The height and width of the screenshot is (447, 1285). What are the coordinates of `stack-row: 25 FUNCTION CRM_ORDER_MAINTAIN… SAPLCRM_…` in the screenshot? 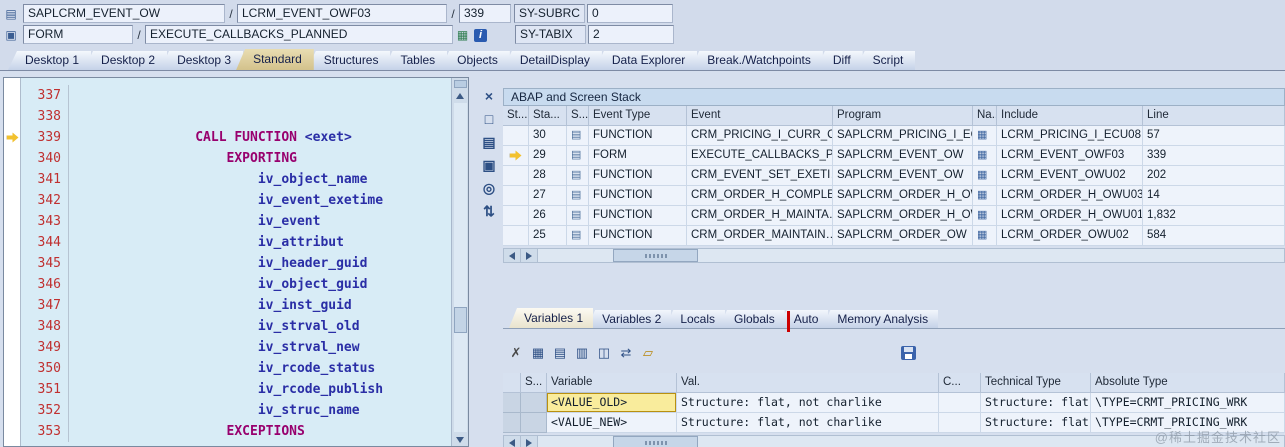 It's located at (894, 236).